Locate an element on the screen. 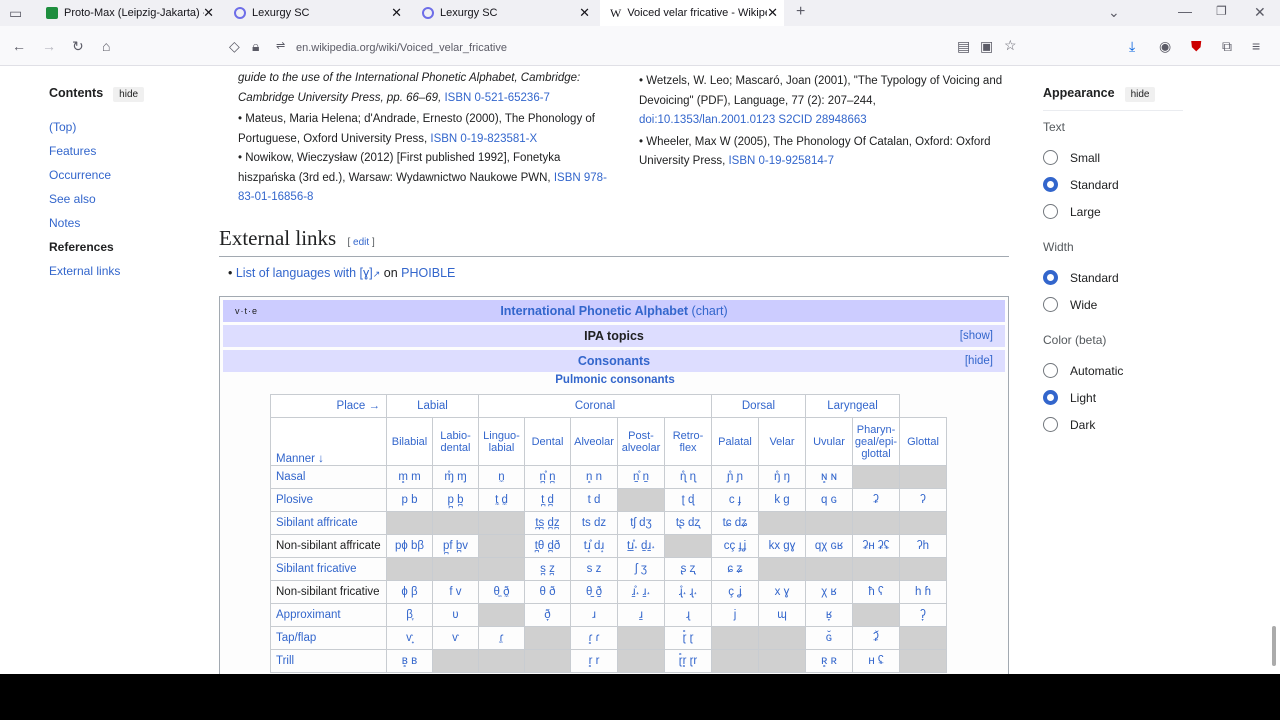 The width and height of the screenshot is (1280, 720). close-window-icon: ✕ is located at coordinates (1260, 12).